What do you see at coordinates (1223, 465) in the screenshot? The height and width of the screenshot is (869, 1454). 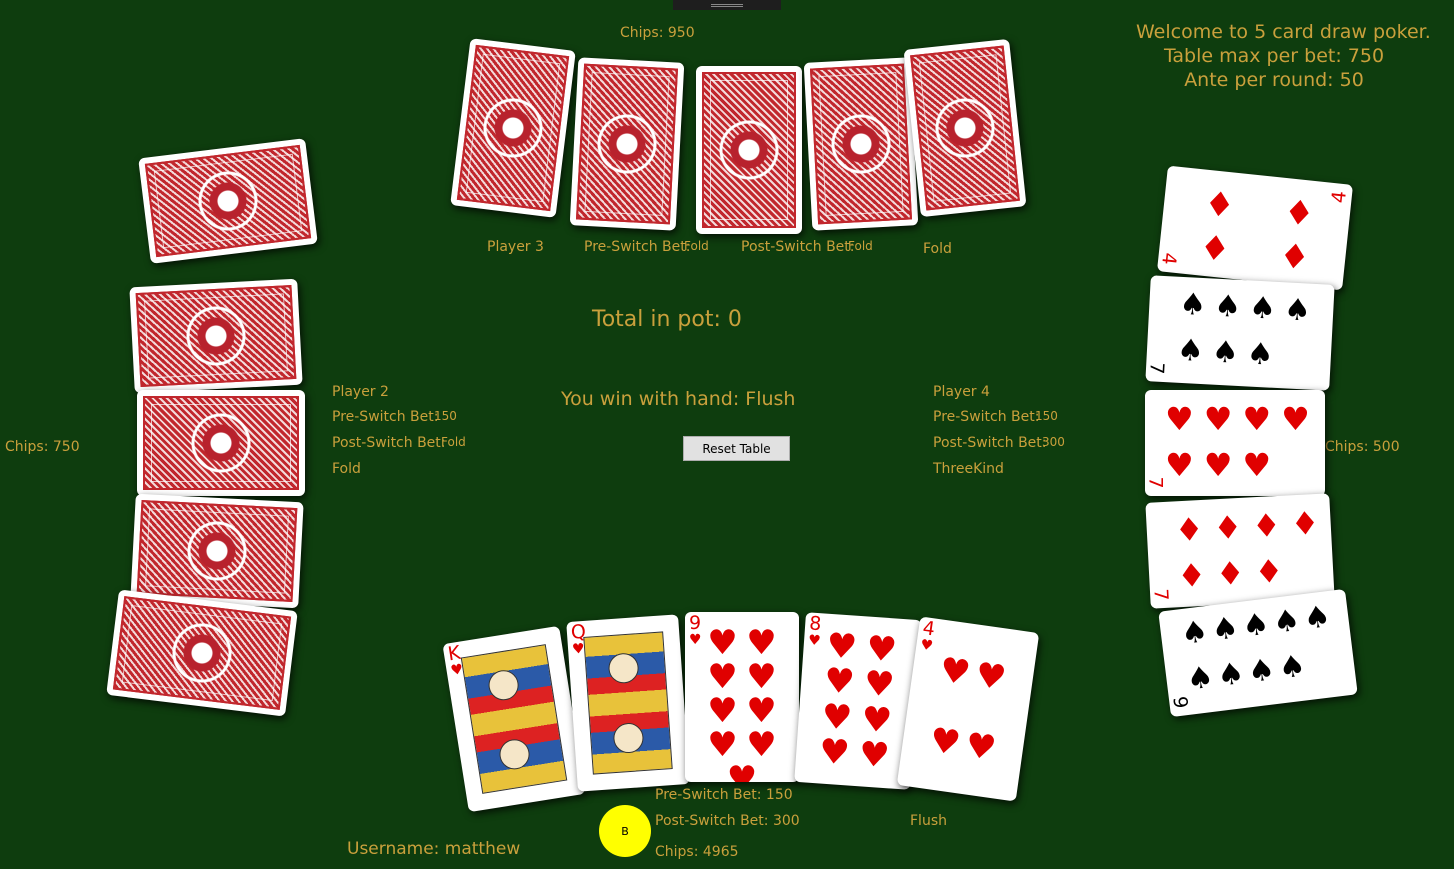 I see `heart-pips: ♥♥♥` at bounding box center [1223, 465].